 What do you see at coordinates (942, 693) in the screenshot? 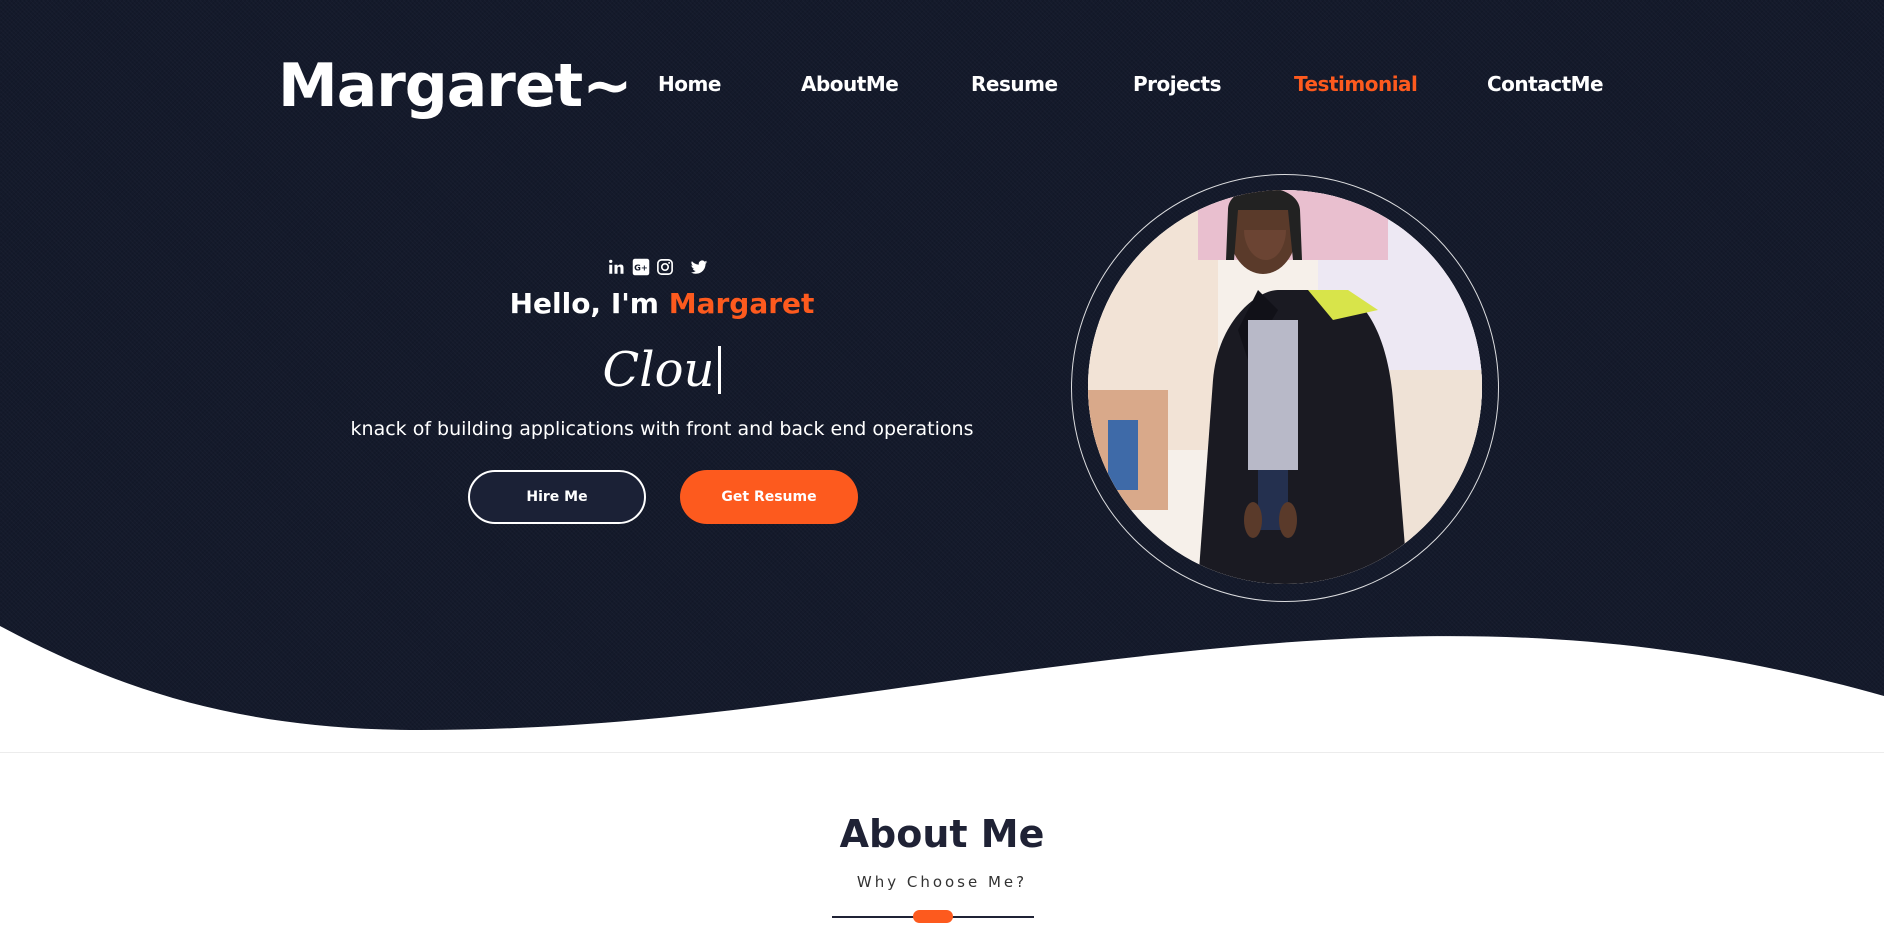
I see `hero-wave-divider` at bounding box center [942, 693].